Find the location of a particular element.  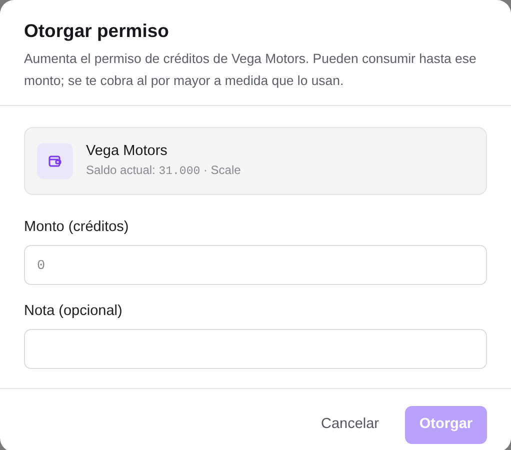

cancel-button: Cancelar is located at coordinates (349, 425).